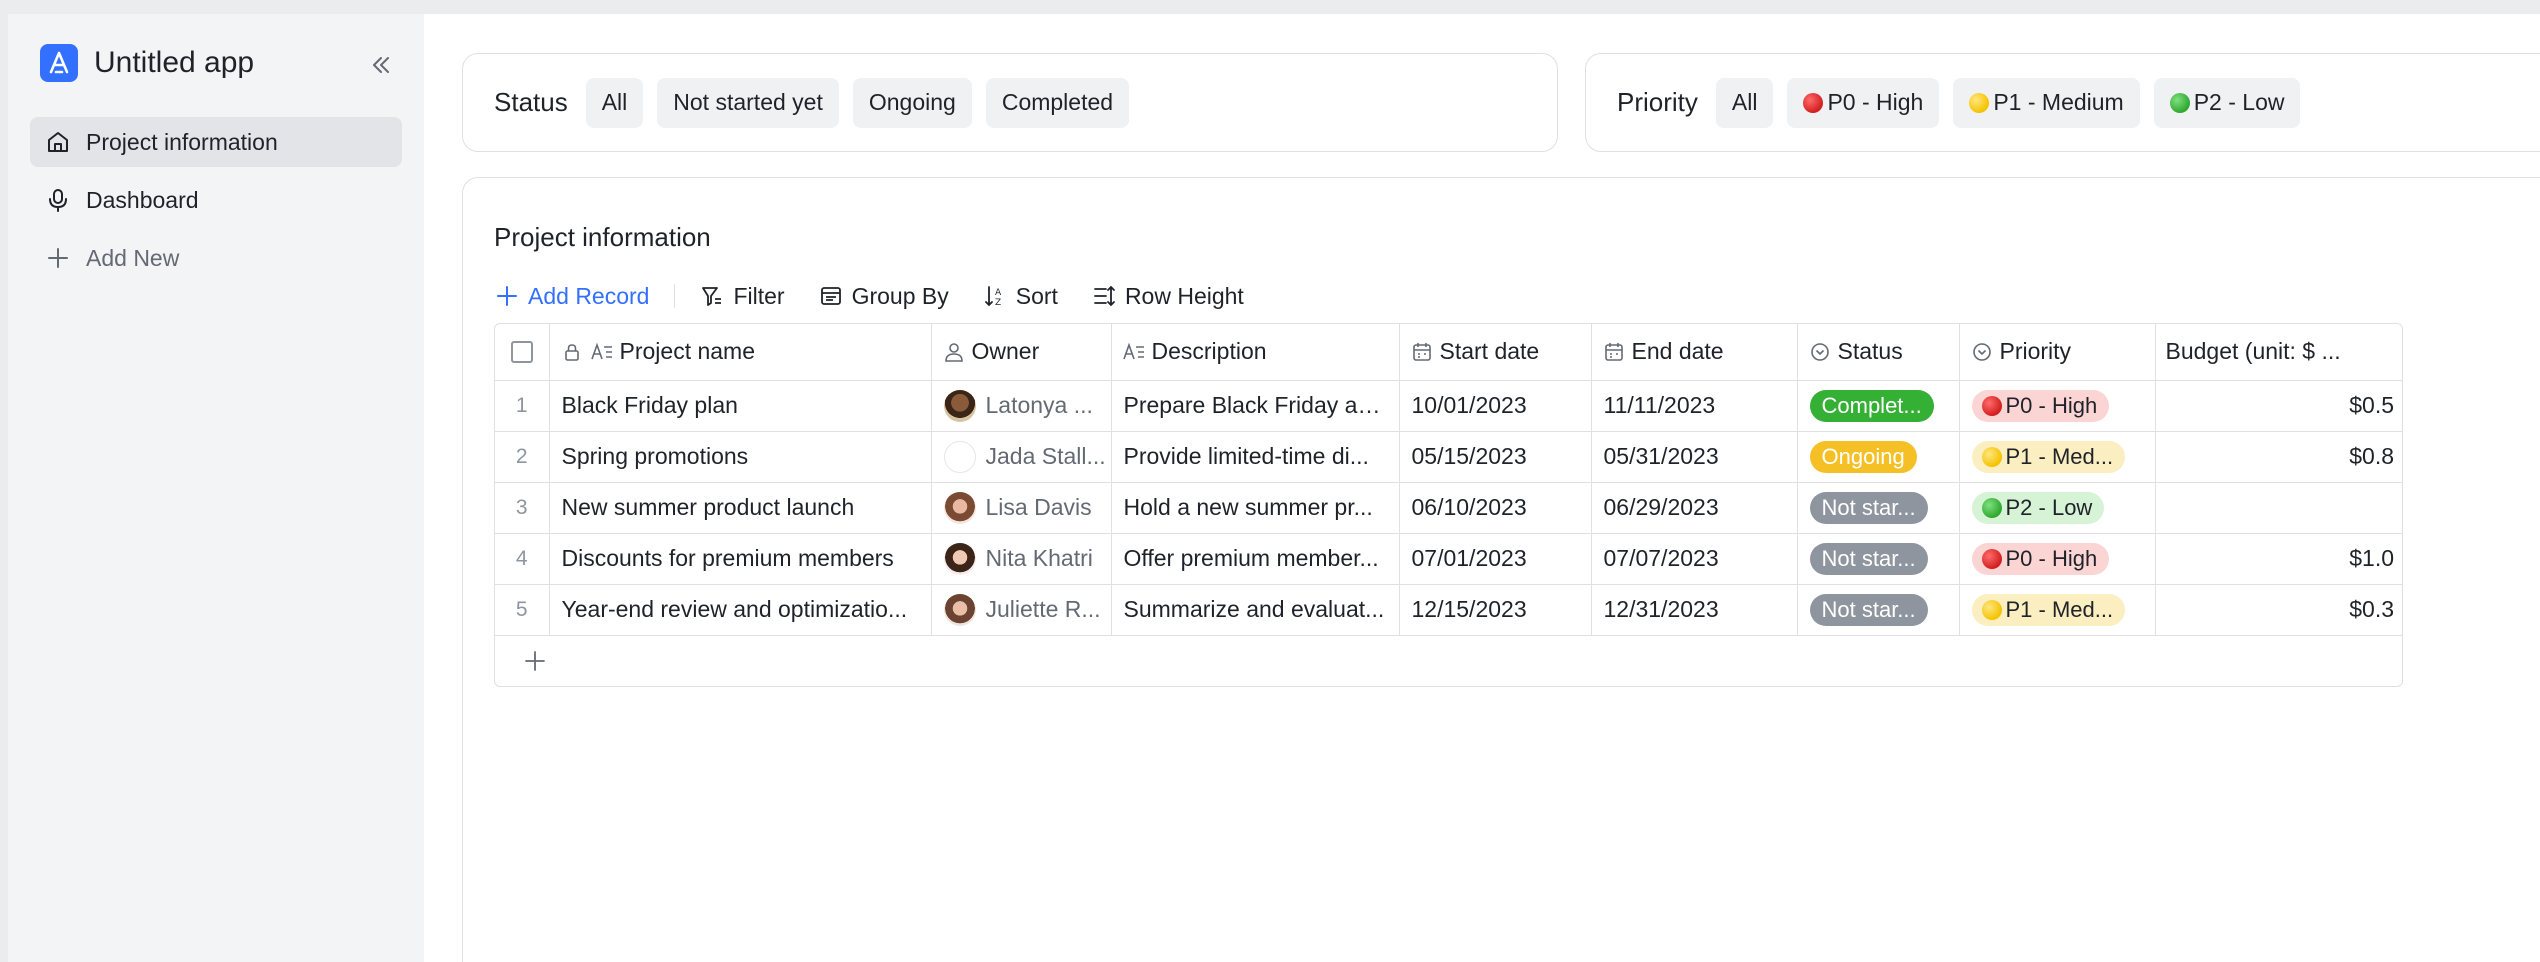 This screenshot has height=962, width=2540. I want to click on filter-button: Filter, so click(742, 296).